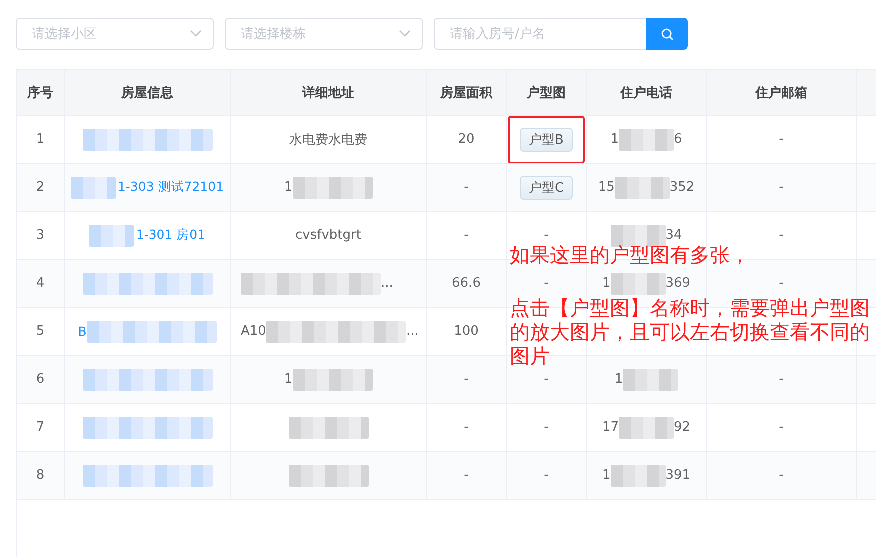 Image resolution: width=876 pixels, height=557 pixels. What do you see at coordinates (40, 427) in the screenshot?
I see `row-number: 7` at bounding box center [40, 427].